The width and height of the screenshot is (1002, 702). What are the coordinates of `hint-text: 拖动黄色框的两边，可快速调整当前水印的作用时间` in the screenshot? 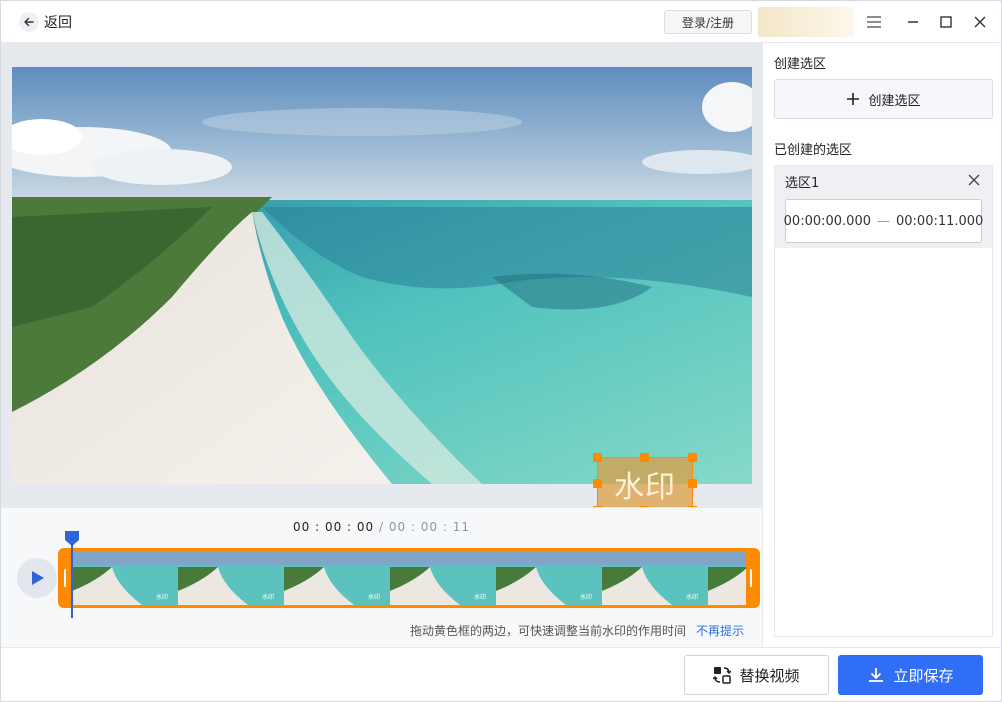 It's located at (547, 631).